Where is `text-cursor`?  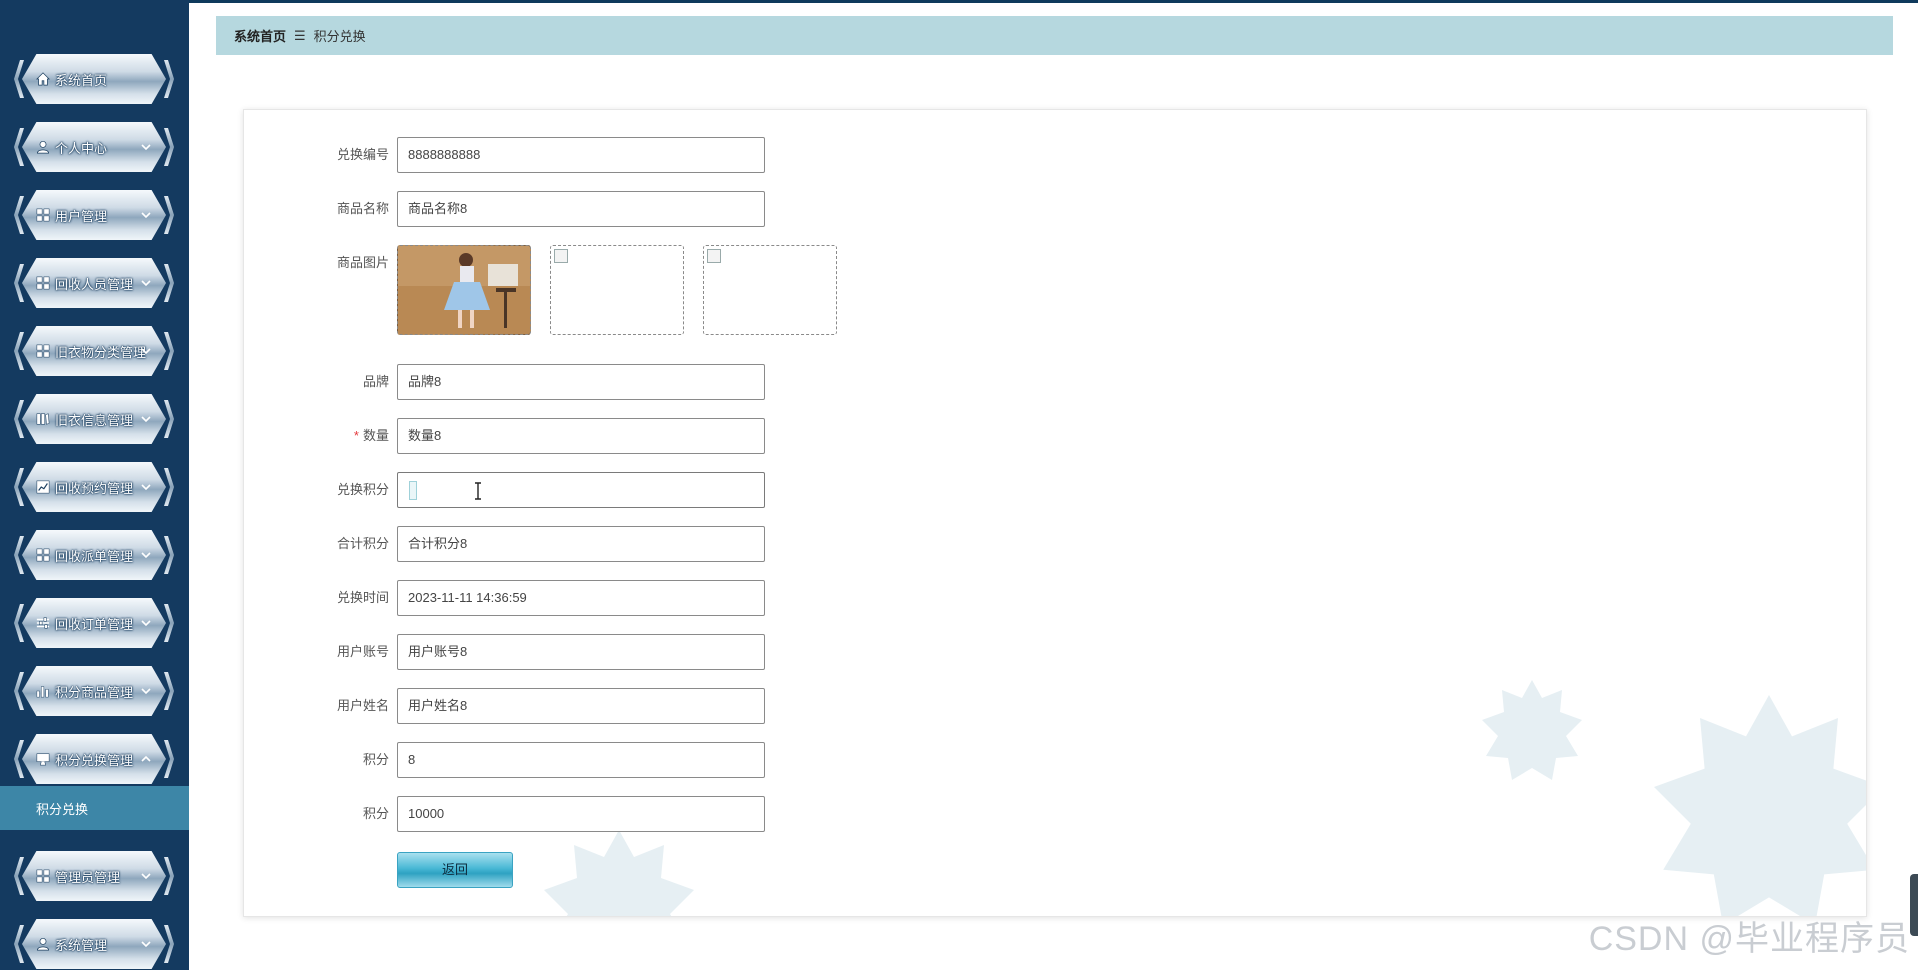 text-cursor is located at coordinates (413, 490).